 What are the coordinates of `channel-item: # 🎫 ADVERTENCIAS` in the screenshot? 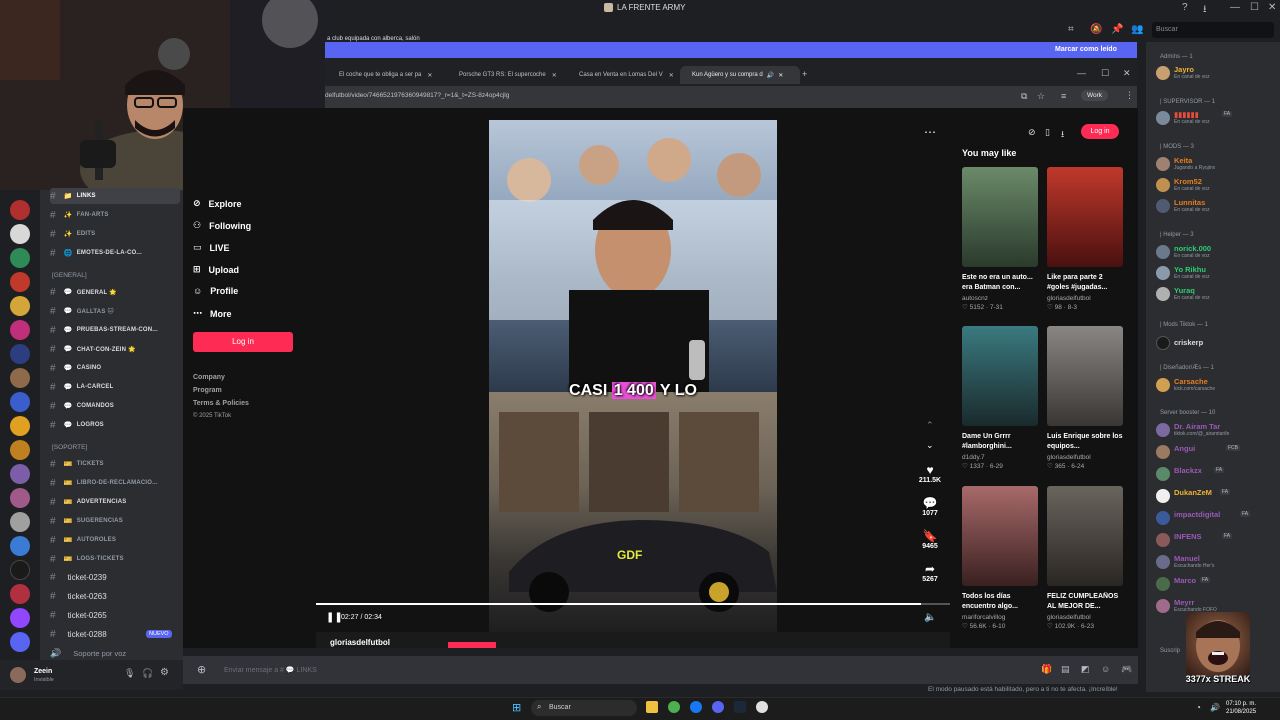 It's located at (115, 502).